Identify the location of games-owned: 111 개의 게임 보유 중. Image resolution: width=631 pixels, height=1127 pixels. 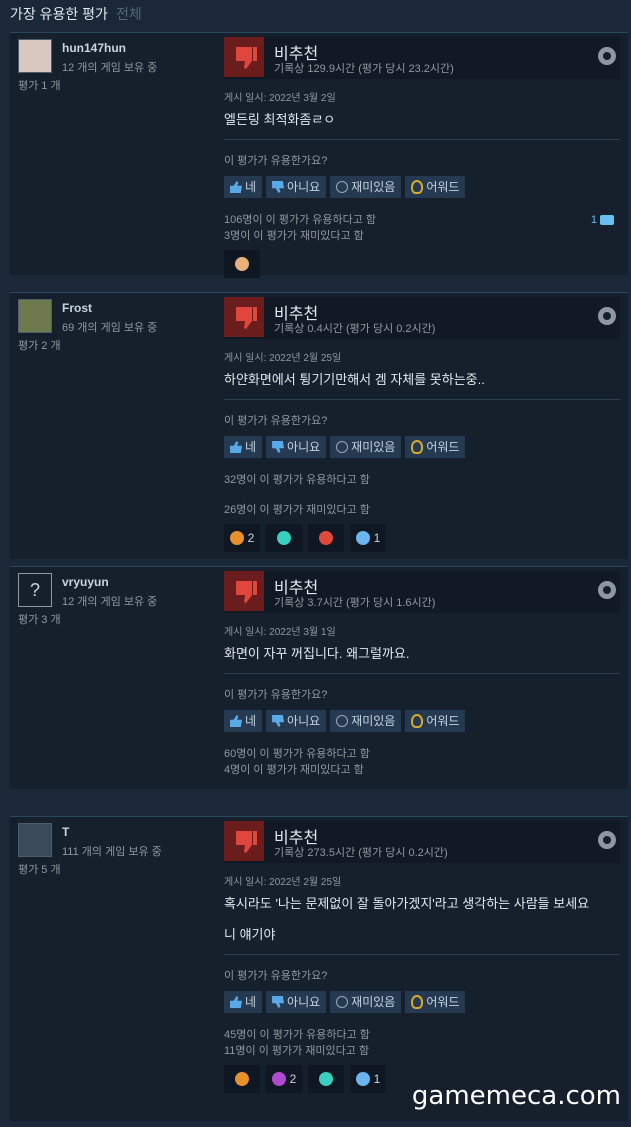
(112, 852).